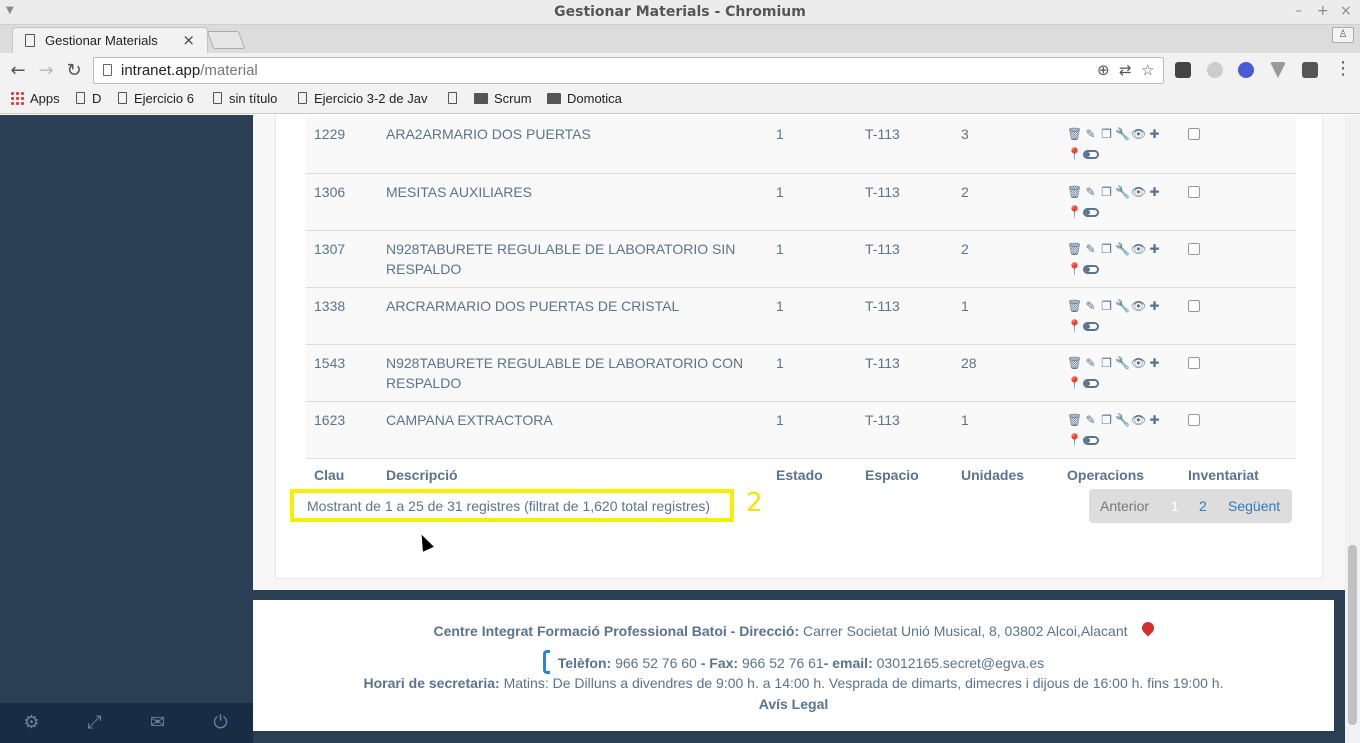 The width and height of the screenshot is (1360, 743). What do you see at coordinates (1119, 474) in the screenshot?
I see `col-operacions: Operacions` at bounding box center [1119, 474].